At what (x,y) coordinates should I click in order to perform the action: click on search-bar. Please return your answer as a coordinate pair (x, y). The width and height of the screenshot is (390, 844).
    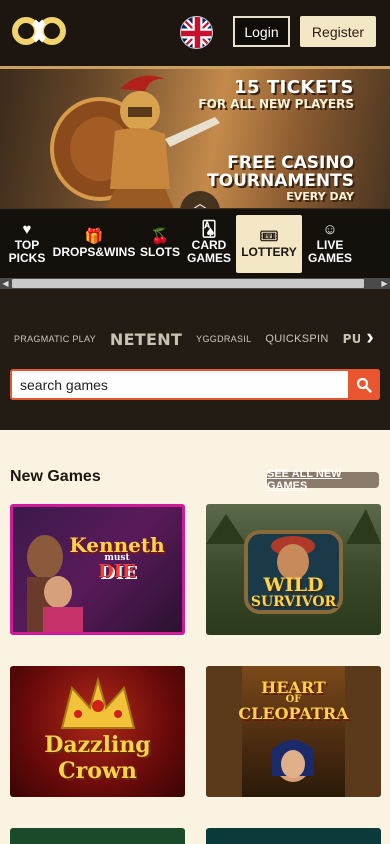
    Looking at the image, I should click on (195, 384).